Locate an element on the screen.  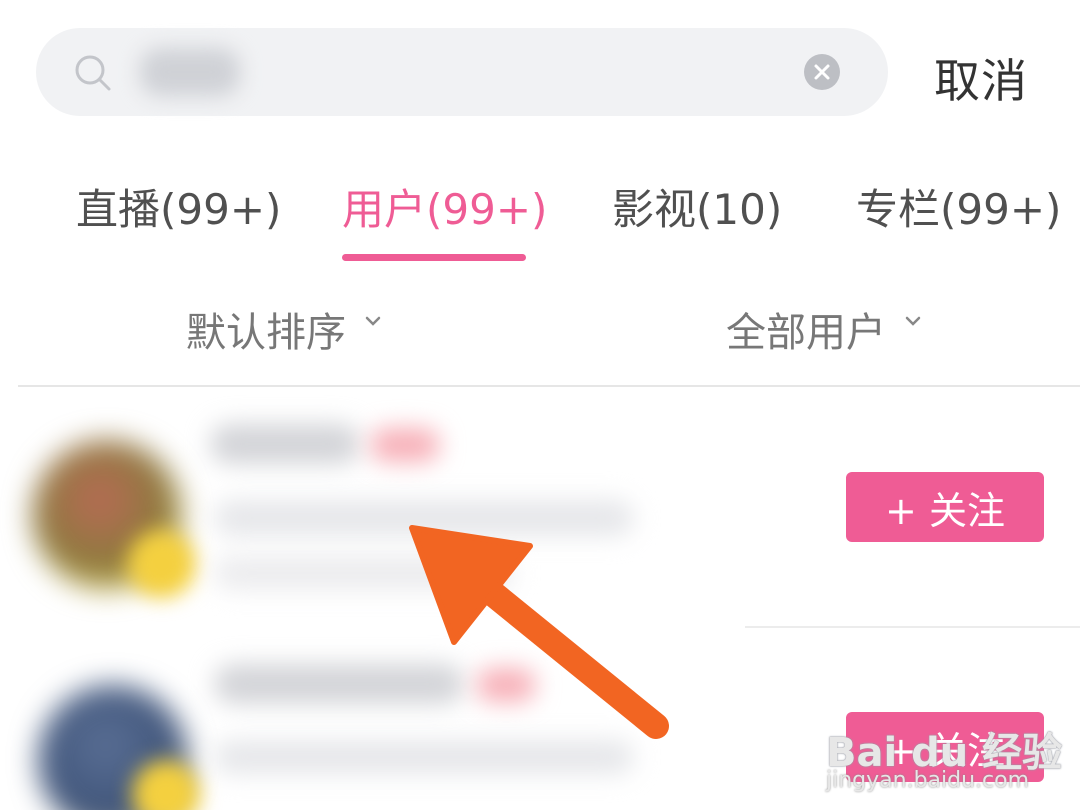
annotation-arrow is located at coordinates (539, 632).